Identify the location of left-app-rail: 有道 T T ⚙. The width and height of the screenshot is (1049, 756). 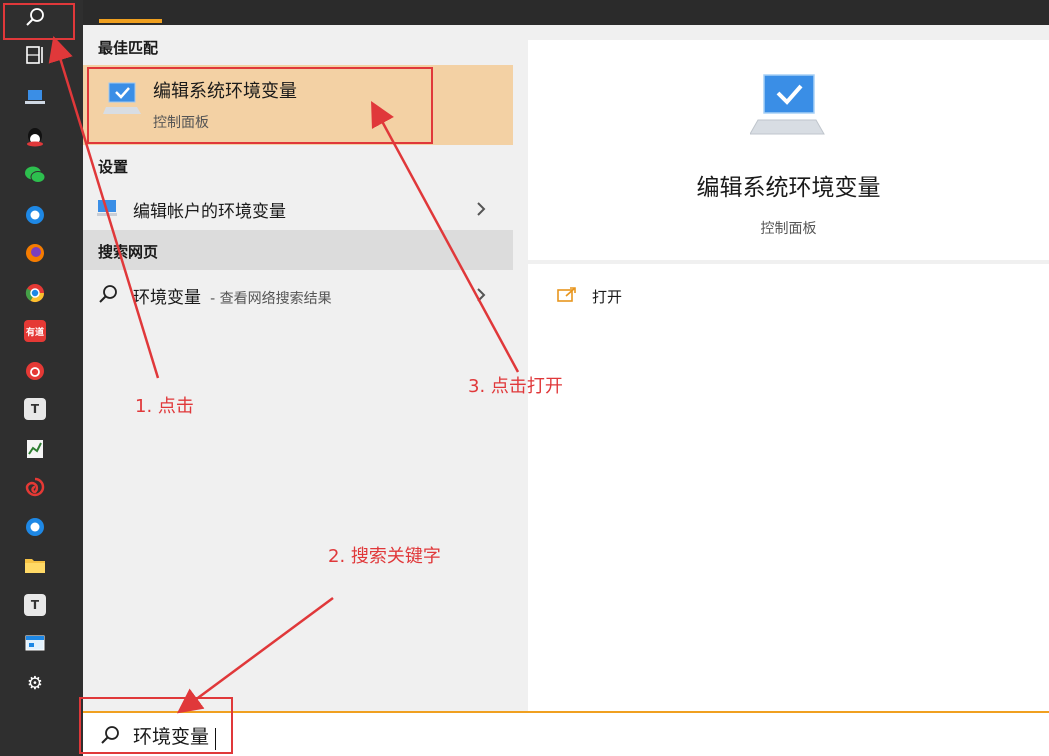
(41, 378).